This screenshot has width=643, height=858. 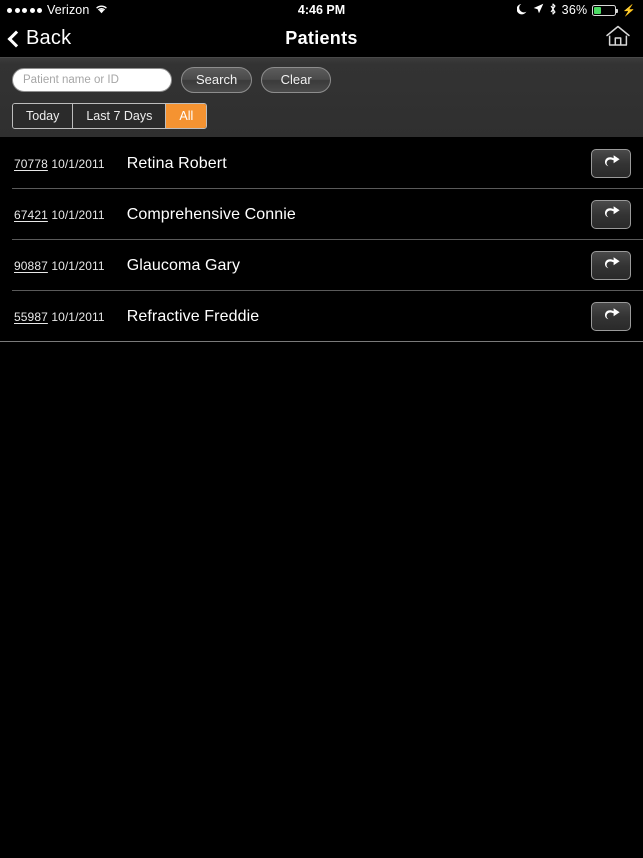 I want to click on carrier-label: Verizon, so click(x=68, y=10).